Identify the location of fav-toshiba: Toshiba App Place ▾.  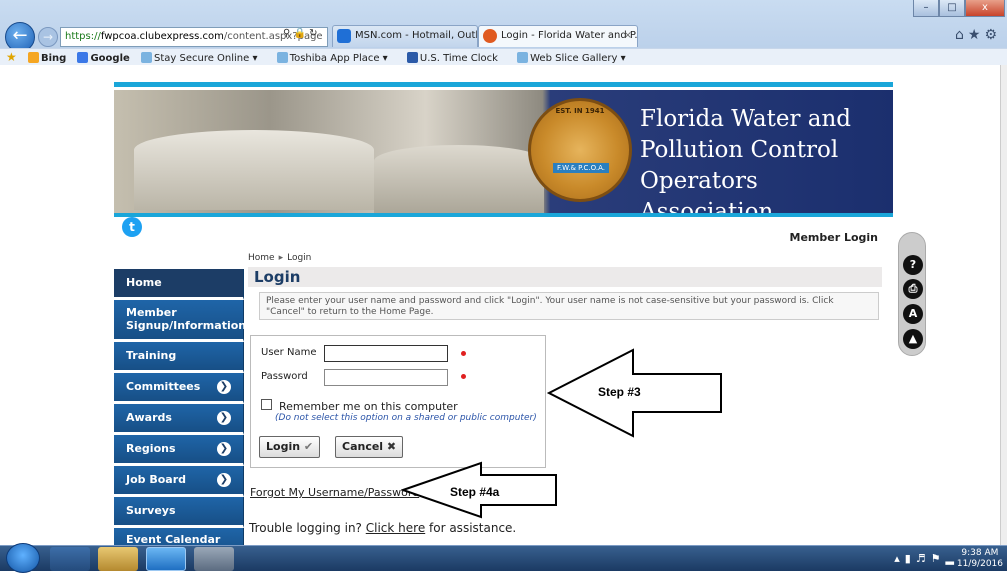
(336, 58).